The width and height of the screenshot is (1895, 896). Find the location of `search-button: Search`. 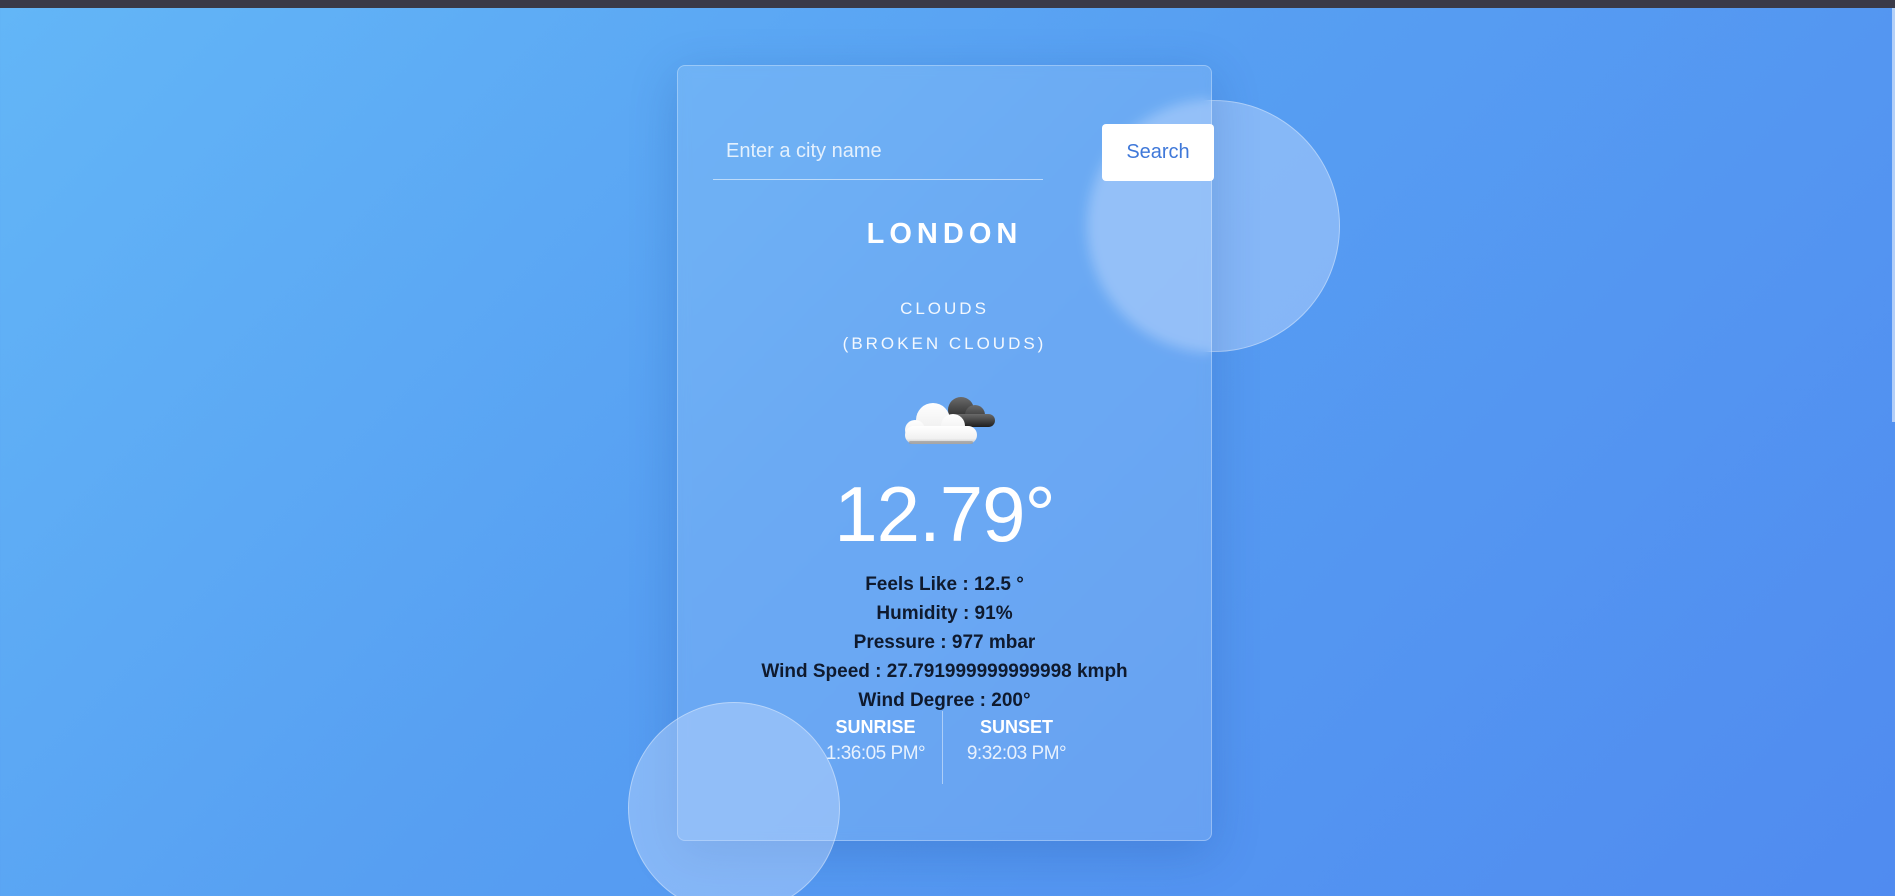

search-button: Search is located at coordinates (1158, 152).